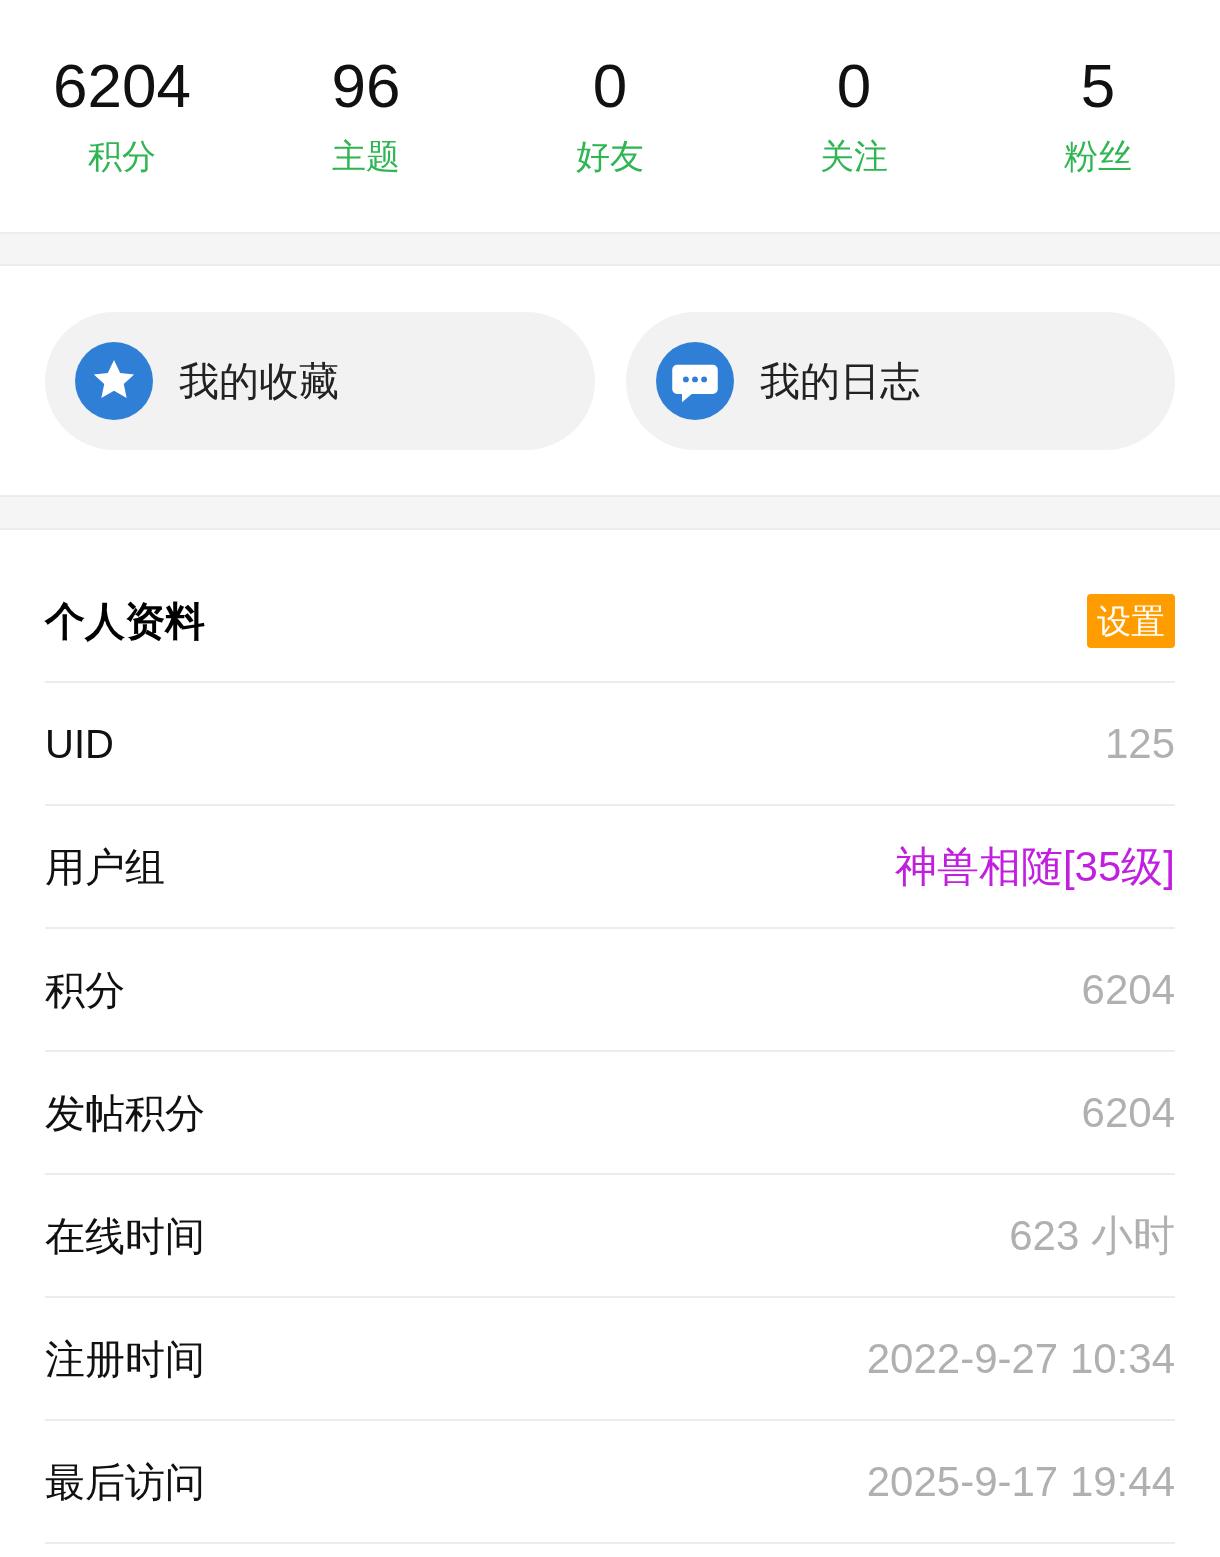 This screenshot has height=1557, width=1220. Describe the element at coordinates (694, 380) in the screenshot. I see `chat-bubble-icon` at that location.